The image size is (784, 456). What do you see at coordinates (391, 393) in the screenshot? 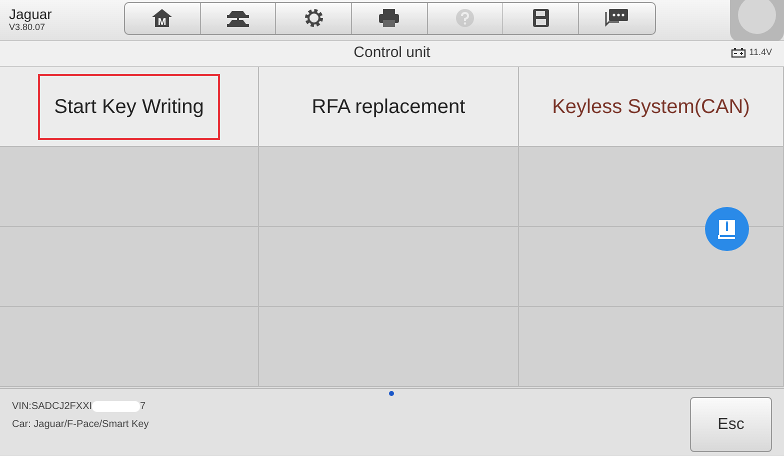
I see `page-indicator` at bounding box center [391, 393].